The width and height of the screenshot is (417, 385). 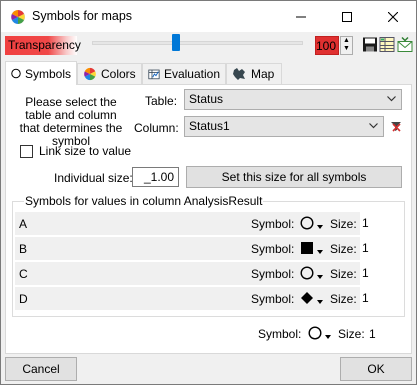 I want to click on clear-filter-icon, so click(x=396, y=126).